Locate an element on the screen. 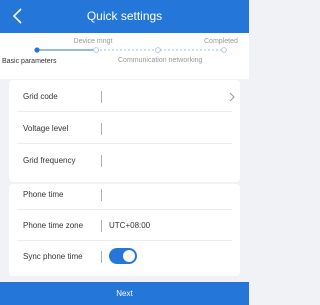 The width and height of the screenshot is (320, 305). next-button: Next is located at coordinates (124, 293).